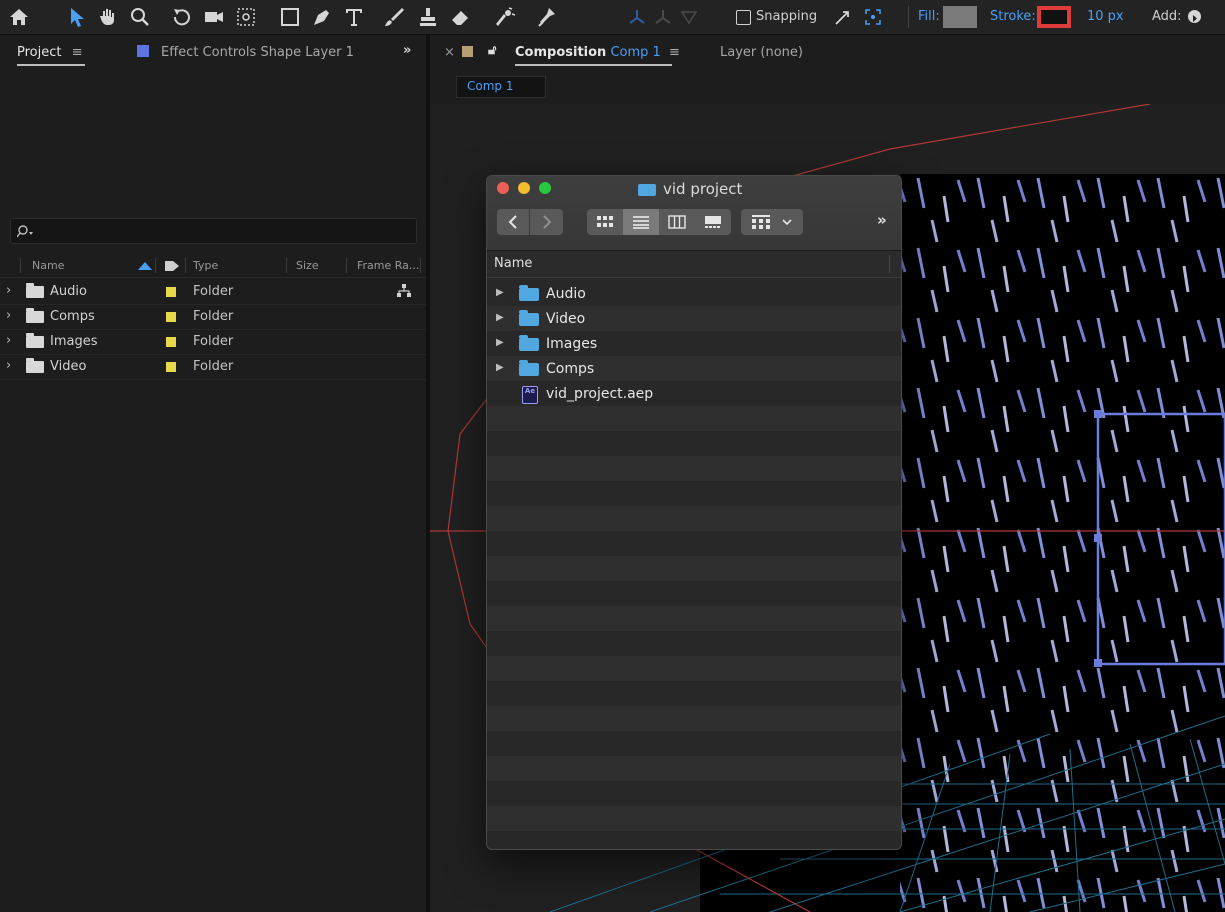 The height and width of the screenshot is (912, 1225). I want to click on zoom-tool-icon, so click(140, 17).